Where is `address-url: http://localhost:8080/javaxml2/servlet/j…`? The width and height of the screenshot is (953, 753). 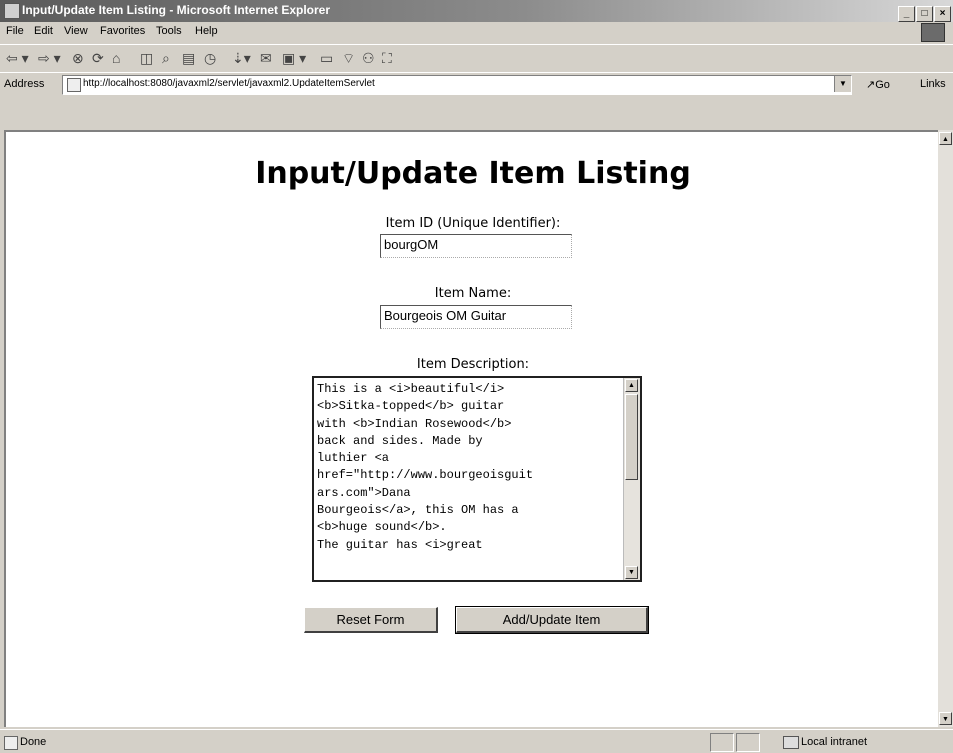 address-url: http://localhost:8080/javaxml2/servlet/j… is located at coordinates (229, 83).